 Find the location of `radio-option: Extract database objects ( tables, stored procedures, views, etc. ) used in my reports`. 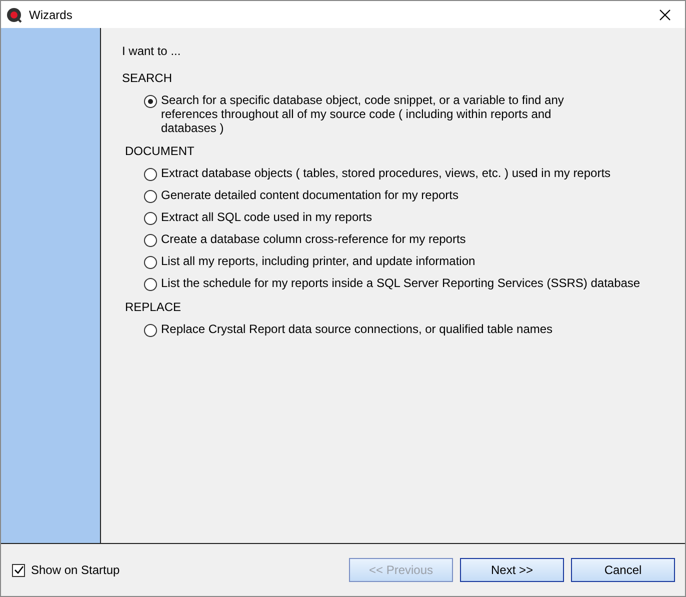

radio-option: Extract database objects ( tables, stored procedures, views, etc. ) used in my reports is located at coordinates (377, 173).